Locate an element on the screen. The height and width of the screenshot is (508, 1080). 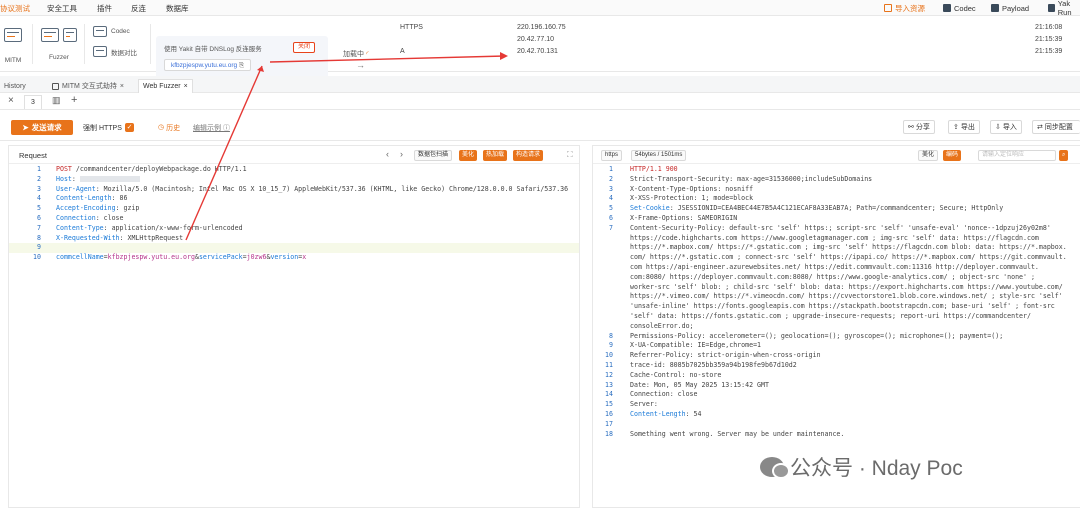
fuzzer-ws-tool is located at coordinates (70, 36).